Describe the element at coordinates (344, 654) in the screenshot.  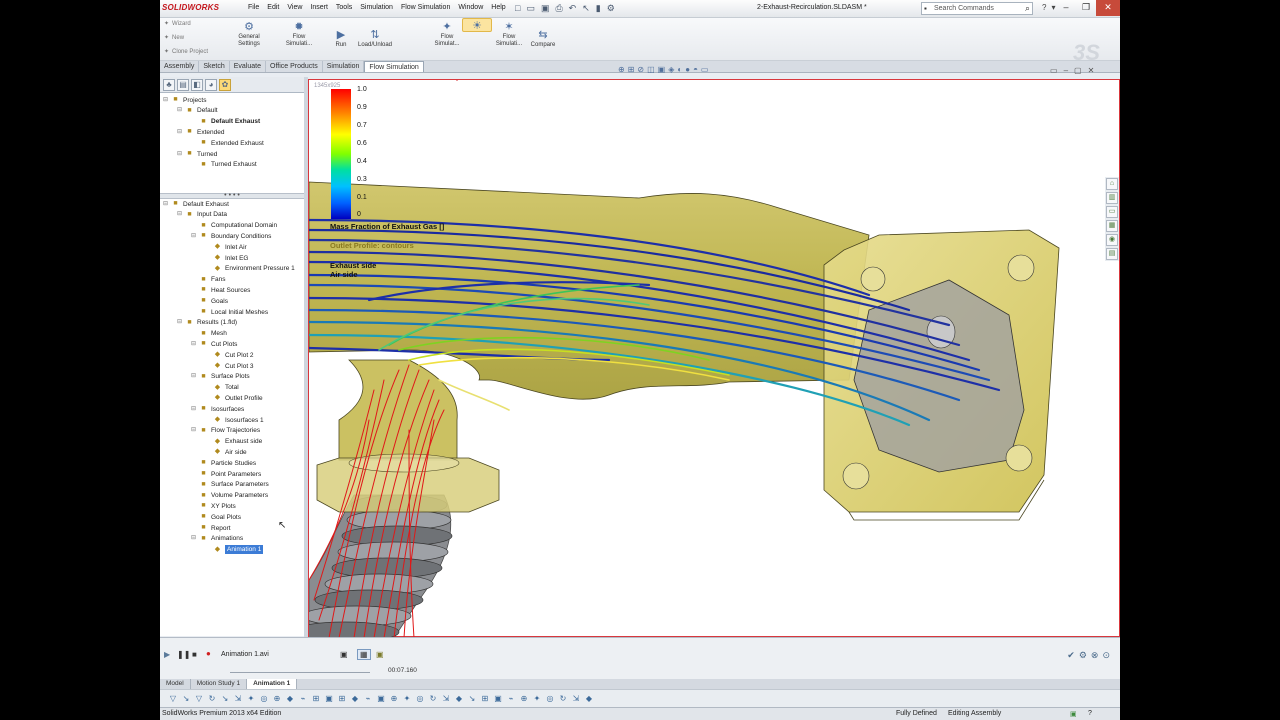
I see `save-animation-icon: ▣` at that location.